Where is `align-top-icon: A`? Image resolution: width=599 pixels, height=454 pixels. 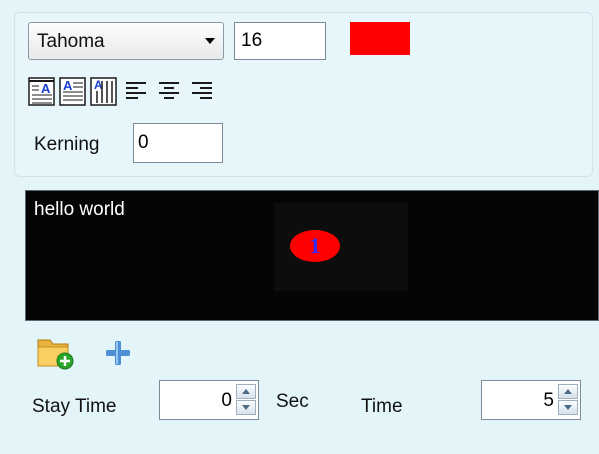
align-top-icon: A is located at coordinates (42, 92).